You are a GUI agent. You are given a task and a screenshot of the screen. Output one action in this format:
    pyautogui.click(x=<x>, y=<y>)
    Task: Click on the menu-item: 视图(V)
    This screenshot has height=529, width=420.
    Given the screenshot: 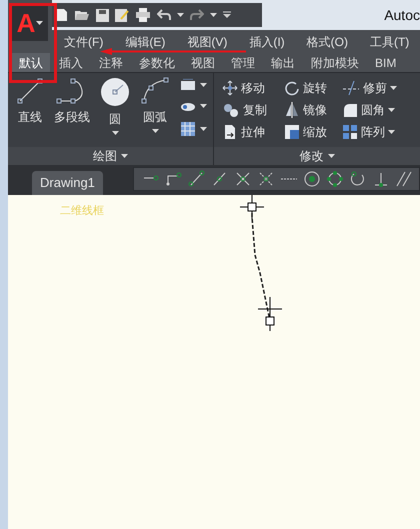 What is the action you would take?
    pyautogui.click(x=207, y=42)
    